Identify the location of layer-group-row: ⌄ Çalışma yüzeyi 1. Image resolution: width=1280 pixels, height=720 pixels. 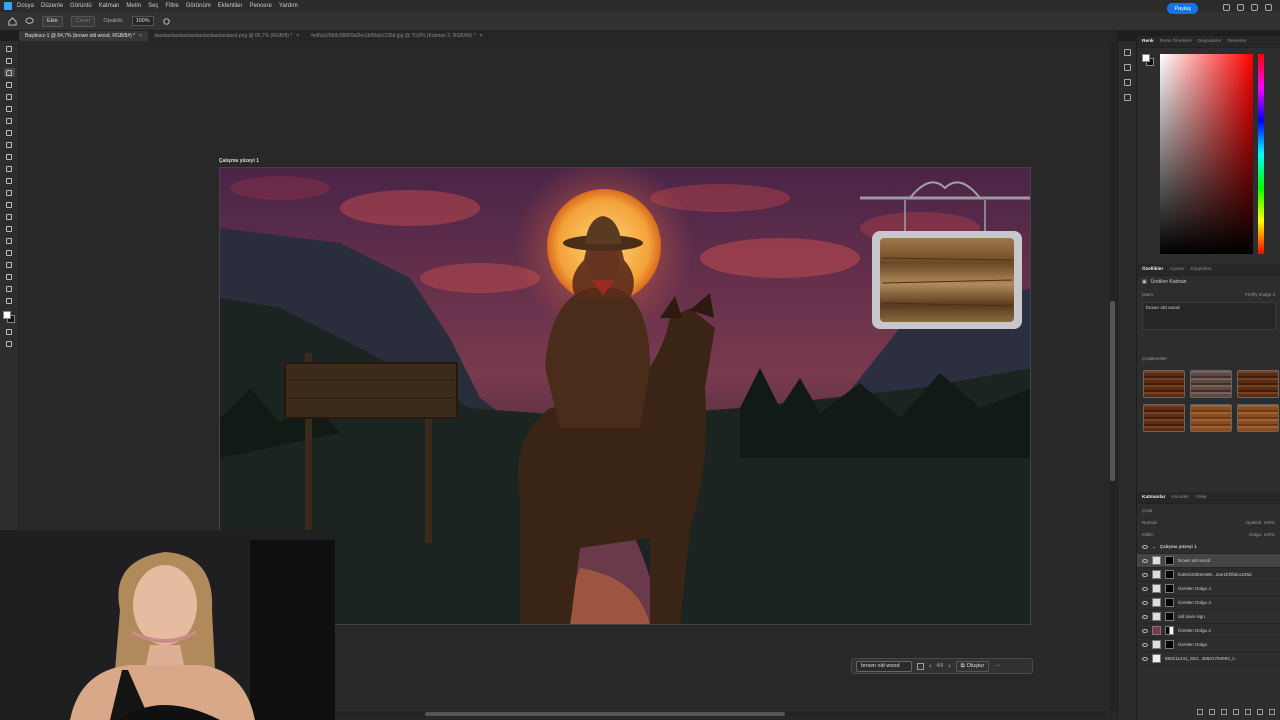
(1208, 547).